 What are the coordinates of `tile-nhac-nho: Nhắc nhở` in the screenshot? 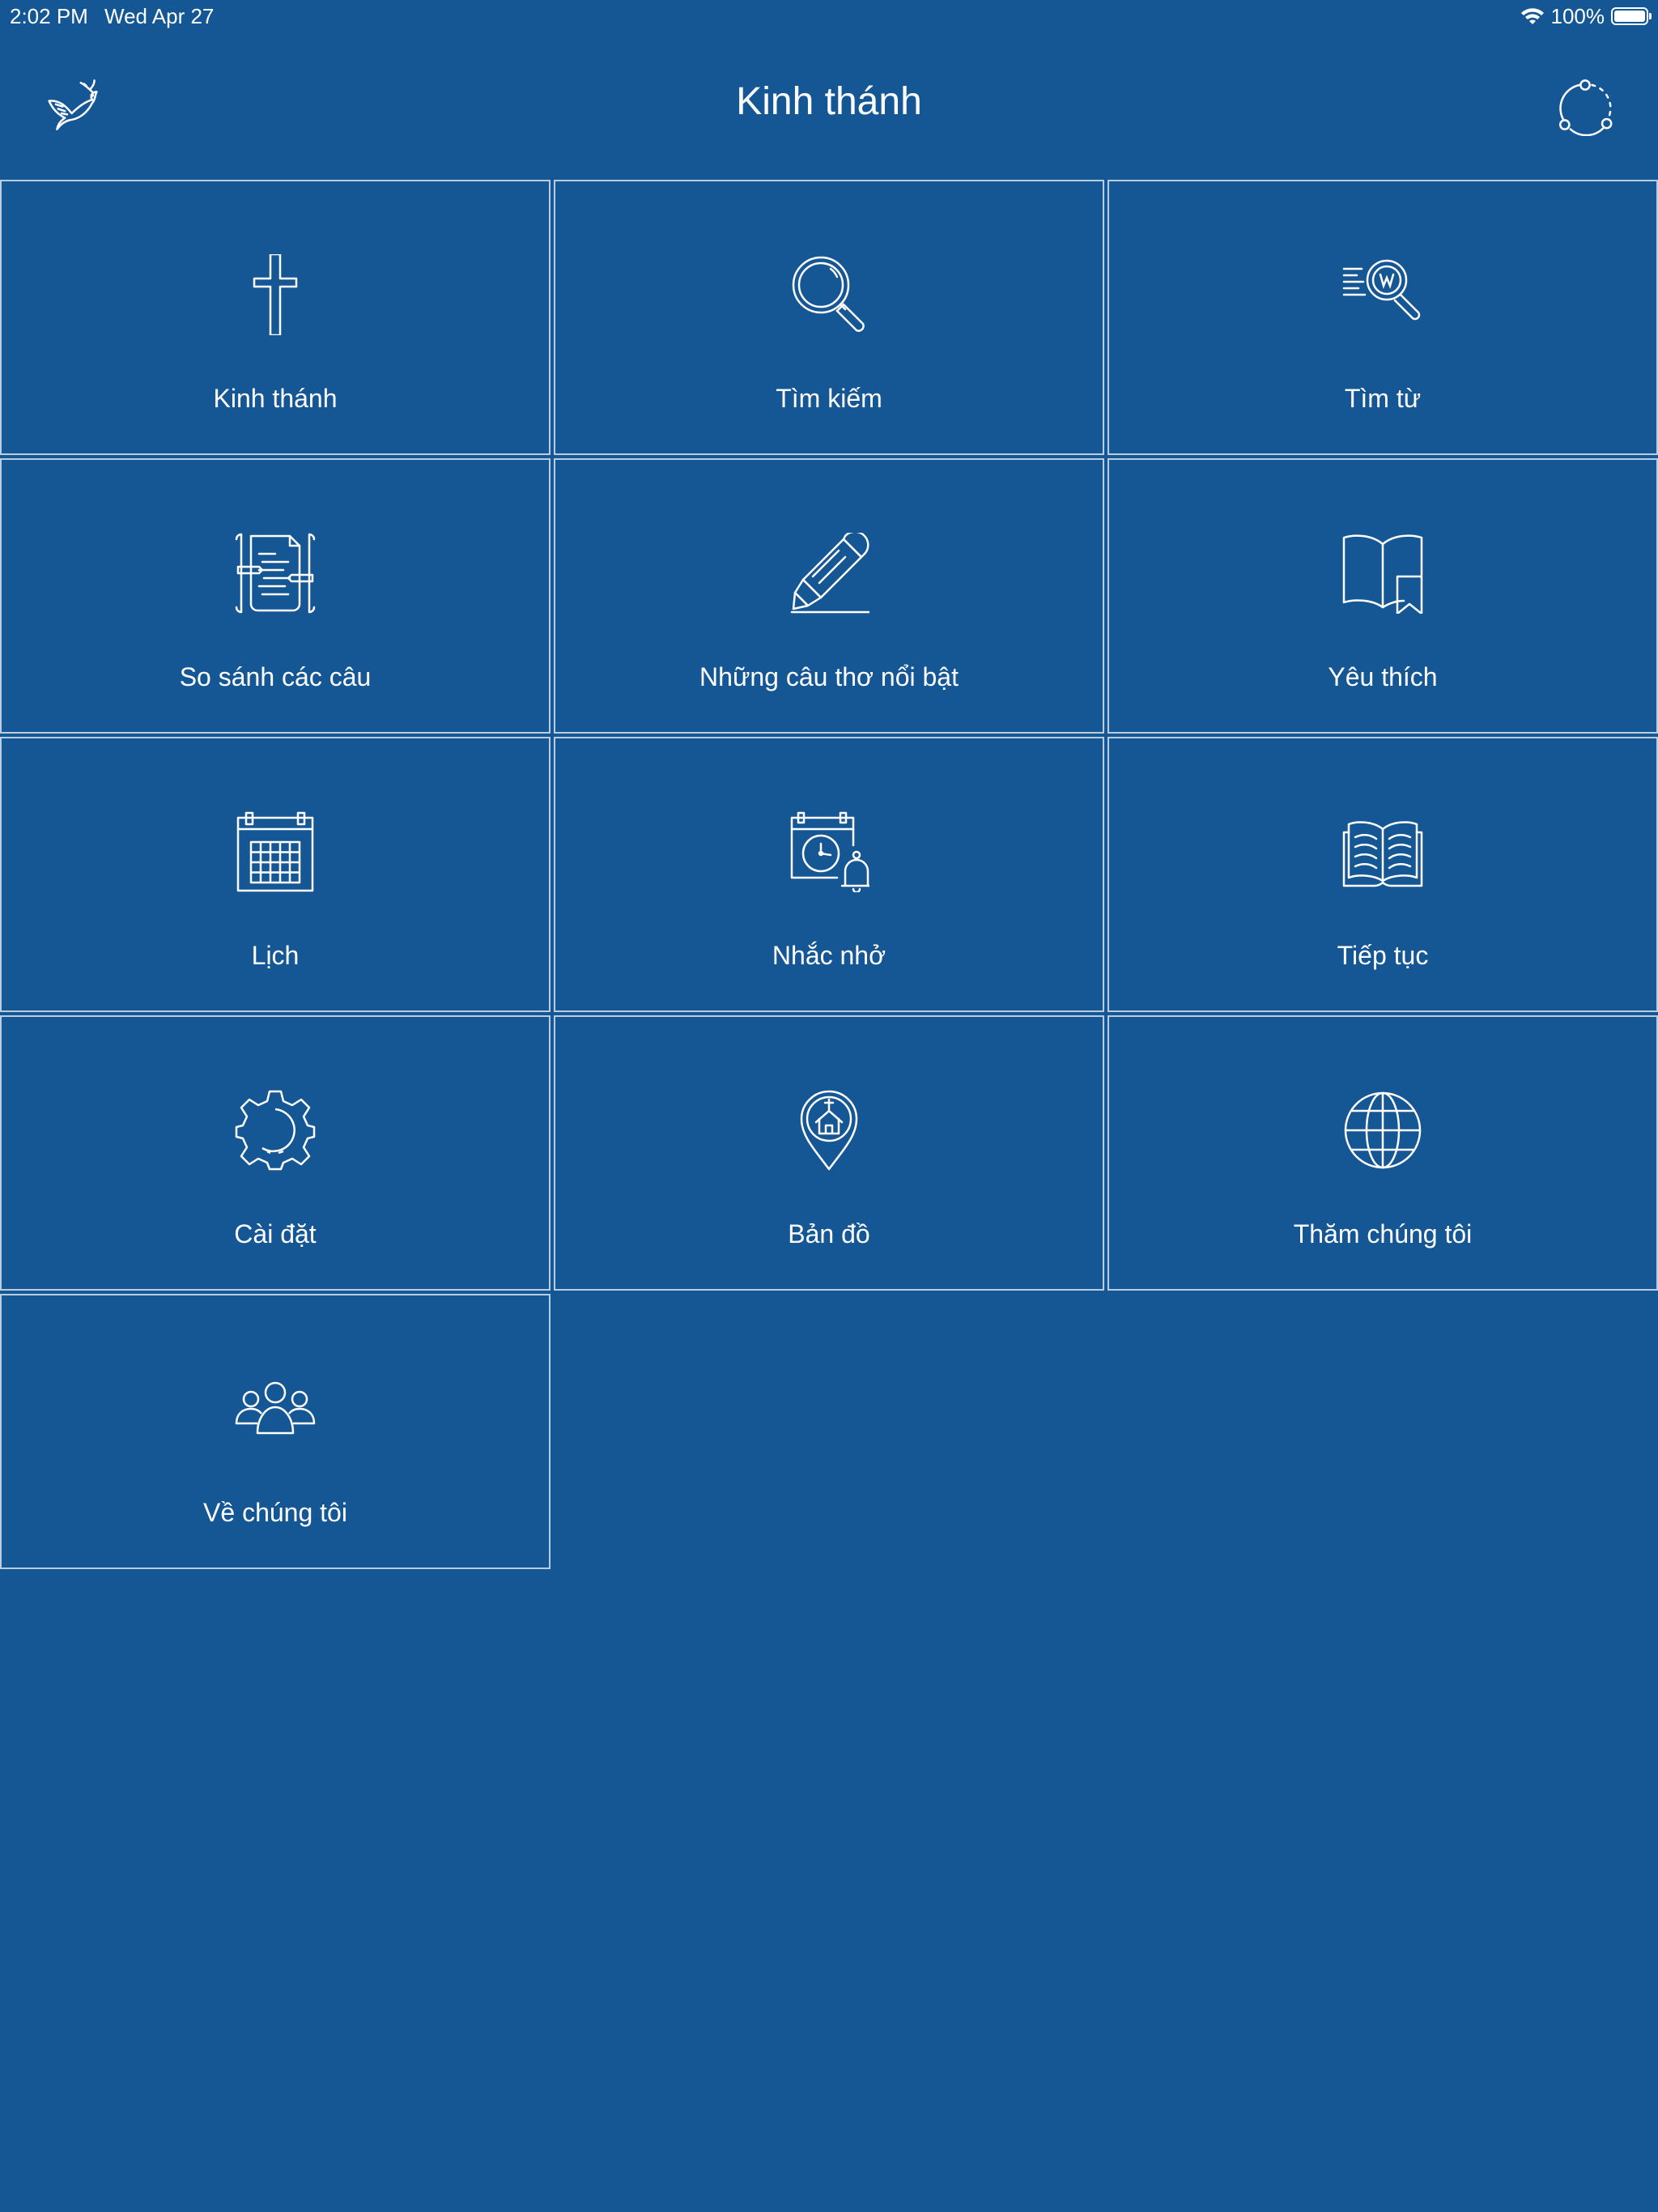 It's located at (829, 875).